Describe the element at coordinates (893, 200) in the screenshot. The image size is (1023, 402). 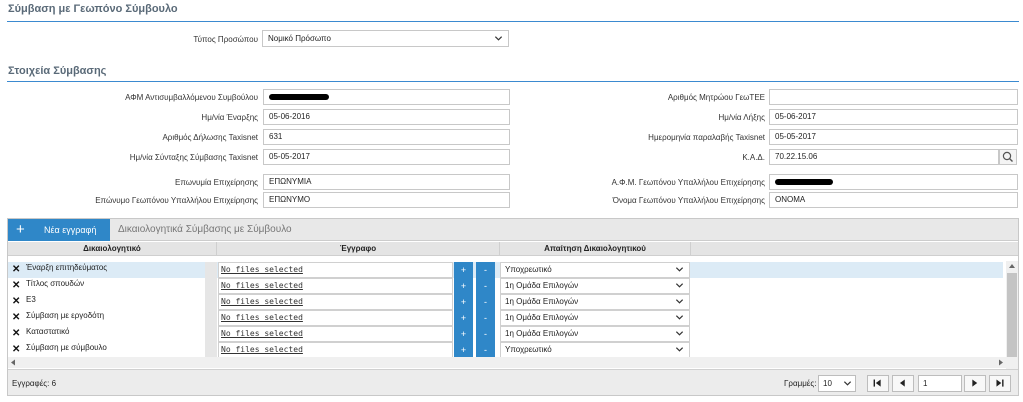
I see `employee-name-field: ΟΝΟΜΑ` at that location.